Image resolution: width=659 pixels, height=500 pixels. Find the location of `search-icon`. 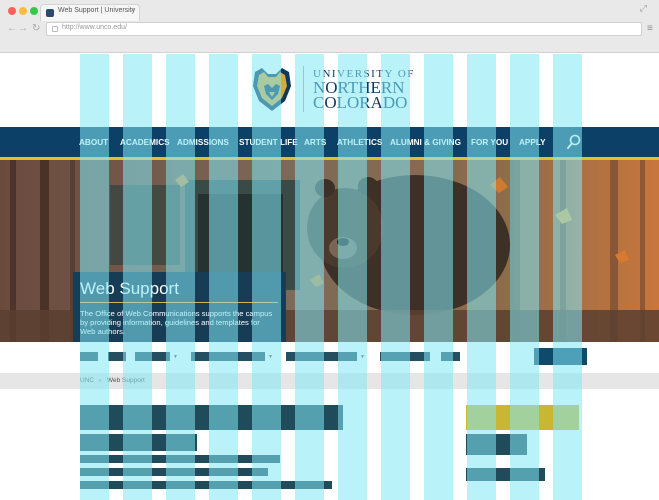

search-icon is located at coordinates (574, 142).